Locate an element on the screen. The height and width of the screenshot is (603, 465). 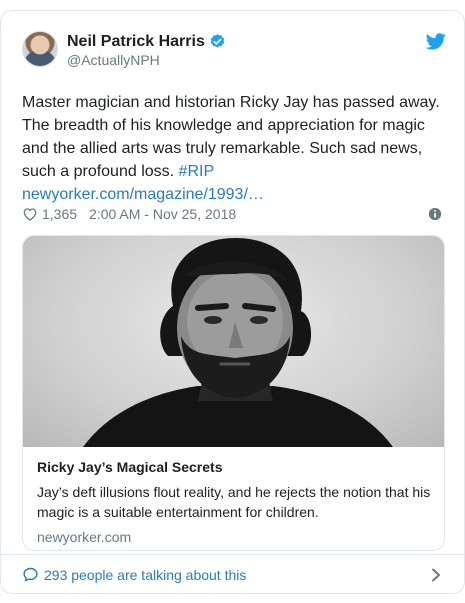
tweet-meta: 1,365 2:00 AM - Nov 25, 2018 is located at coordinates (234, 214).